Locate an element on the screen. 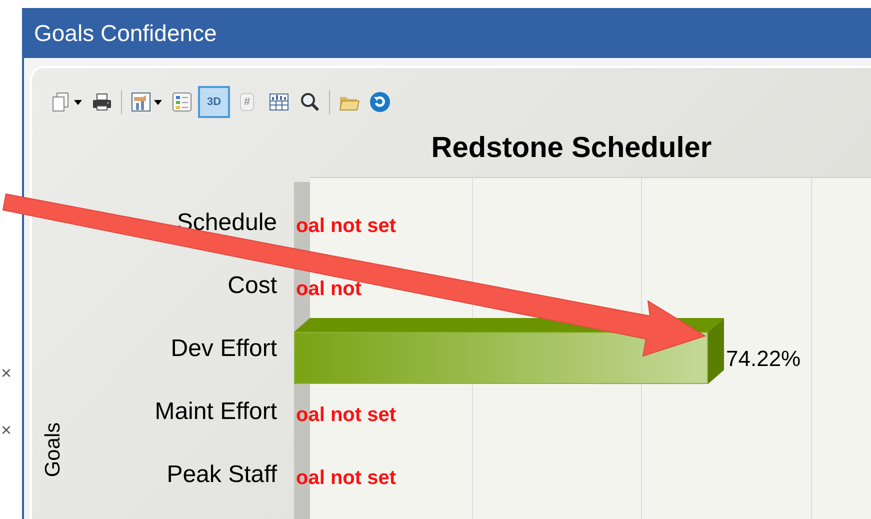 The height and width of the screenshot is (519, 871). category-label: Peak Staff is located at coordinates (221, 475).